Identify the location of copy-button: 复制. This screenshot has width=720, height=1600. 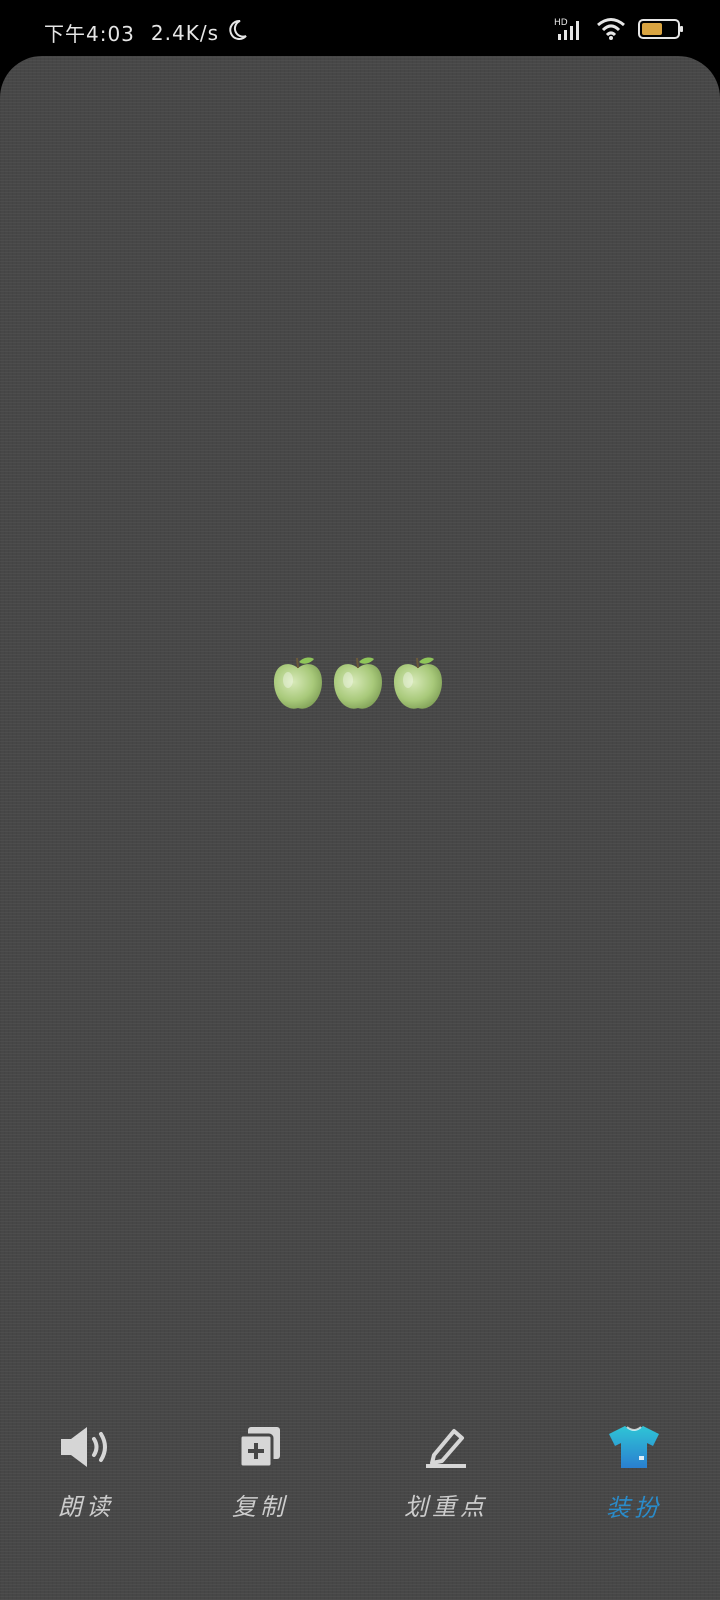
(260, 1447).